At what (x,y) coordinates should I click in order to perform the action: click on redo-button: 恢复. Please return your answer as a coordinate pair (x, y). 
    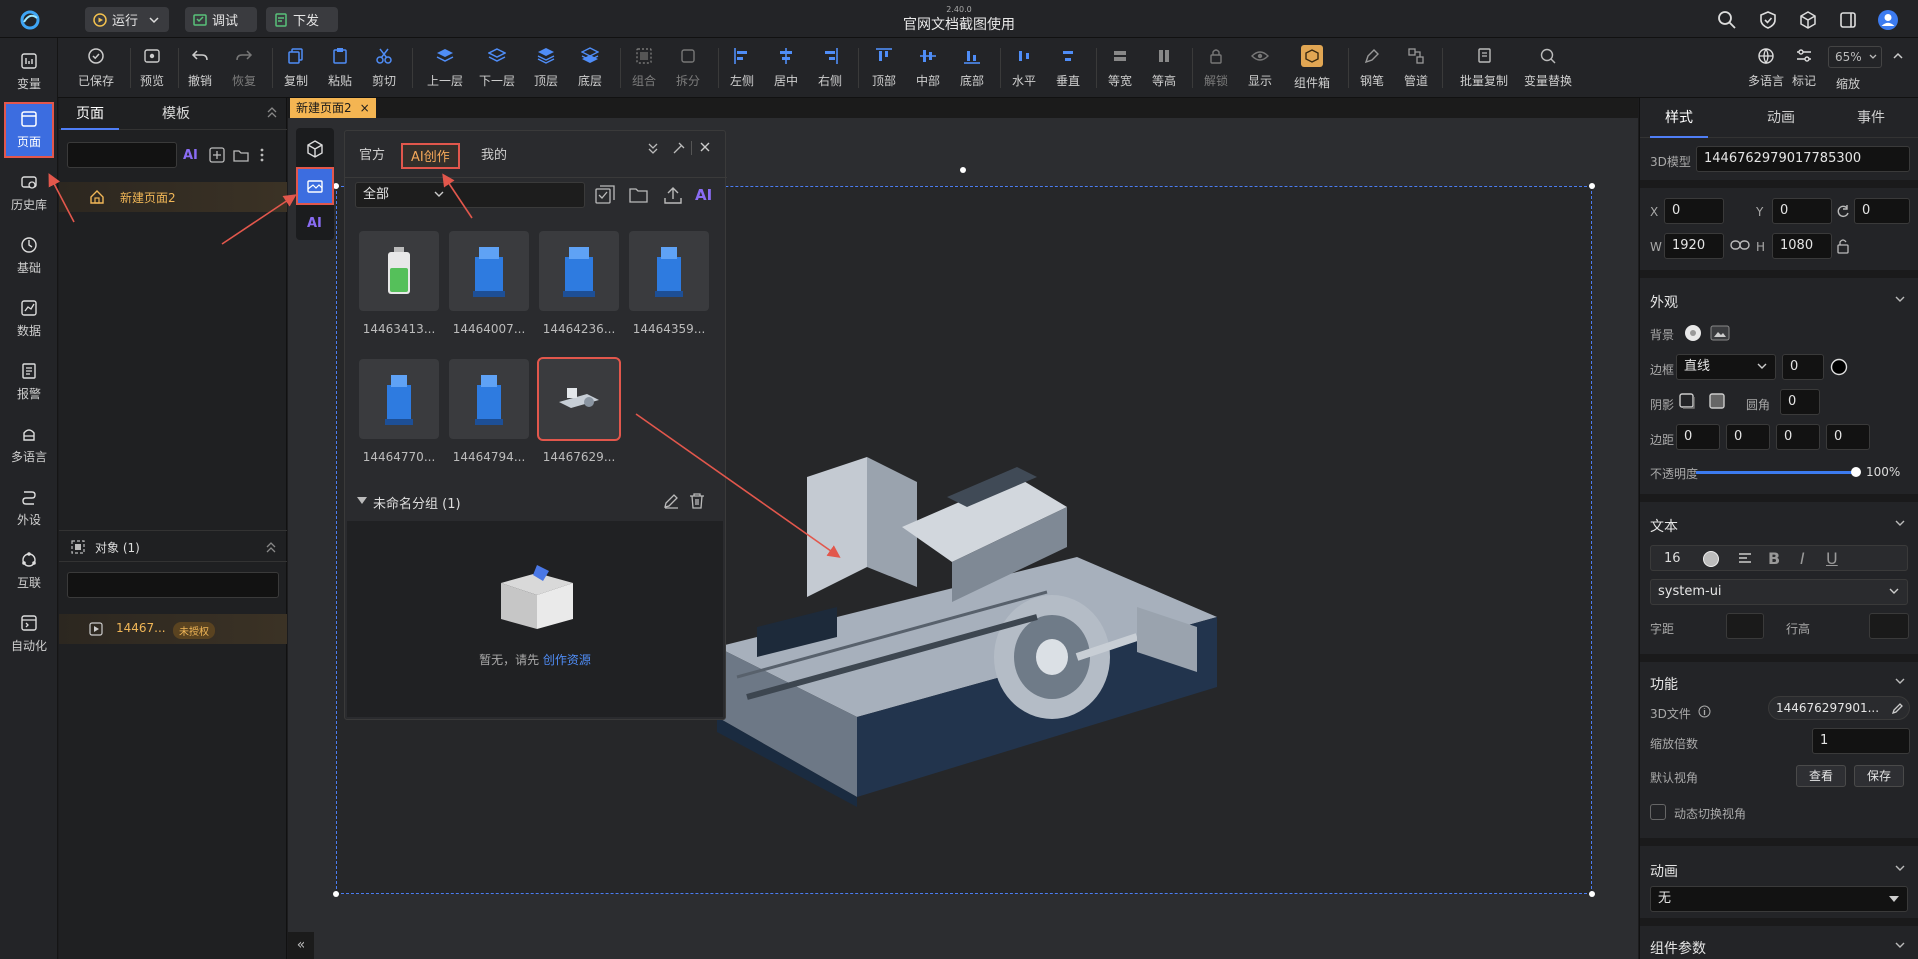
    Looking at the image, I should click on (244, 68).